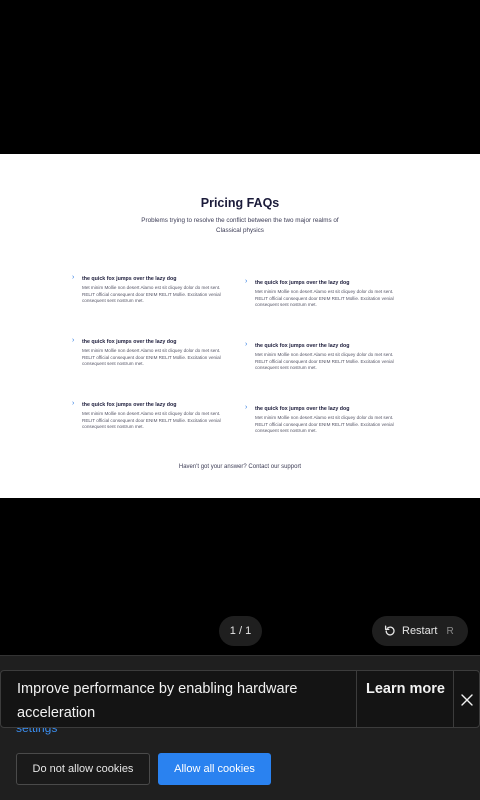  Describe the element at coordinates (240, 203) in the screenshot. I see `slide-title: Pricing FAQs` at that location.